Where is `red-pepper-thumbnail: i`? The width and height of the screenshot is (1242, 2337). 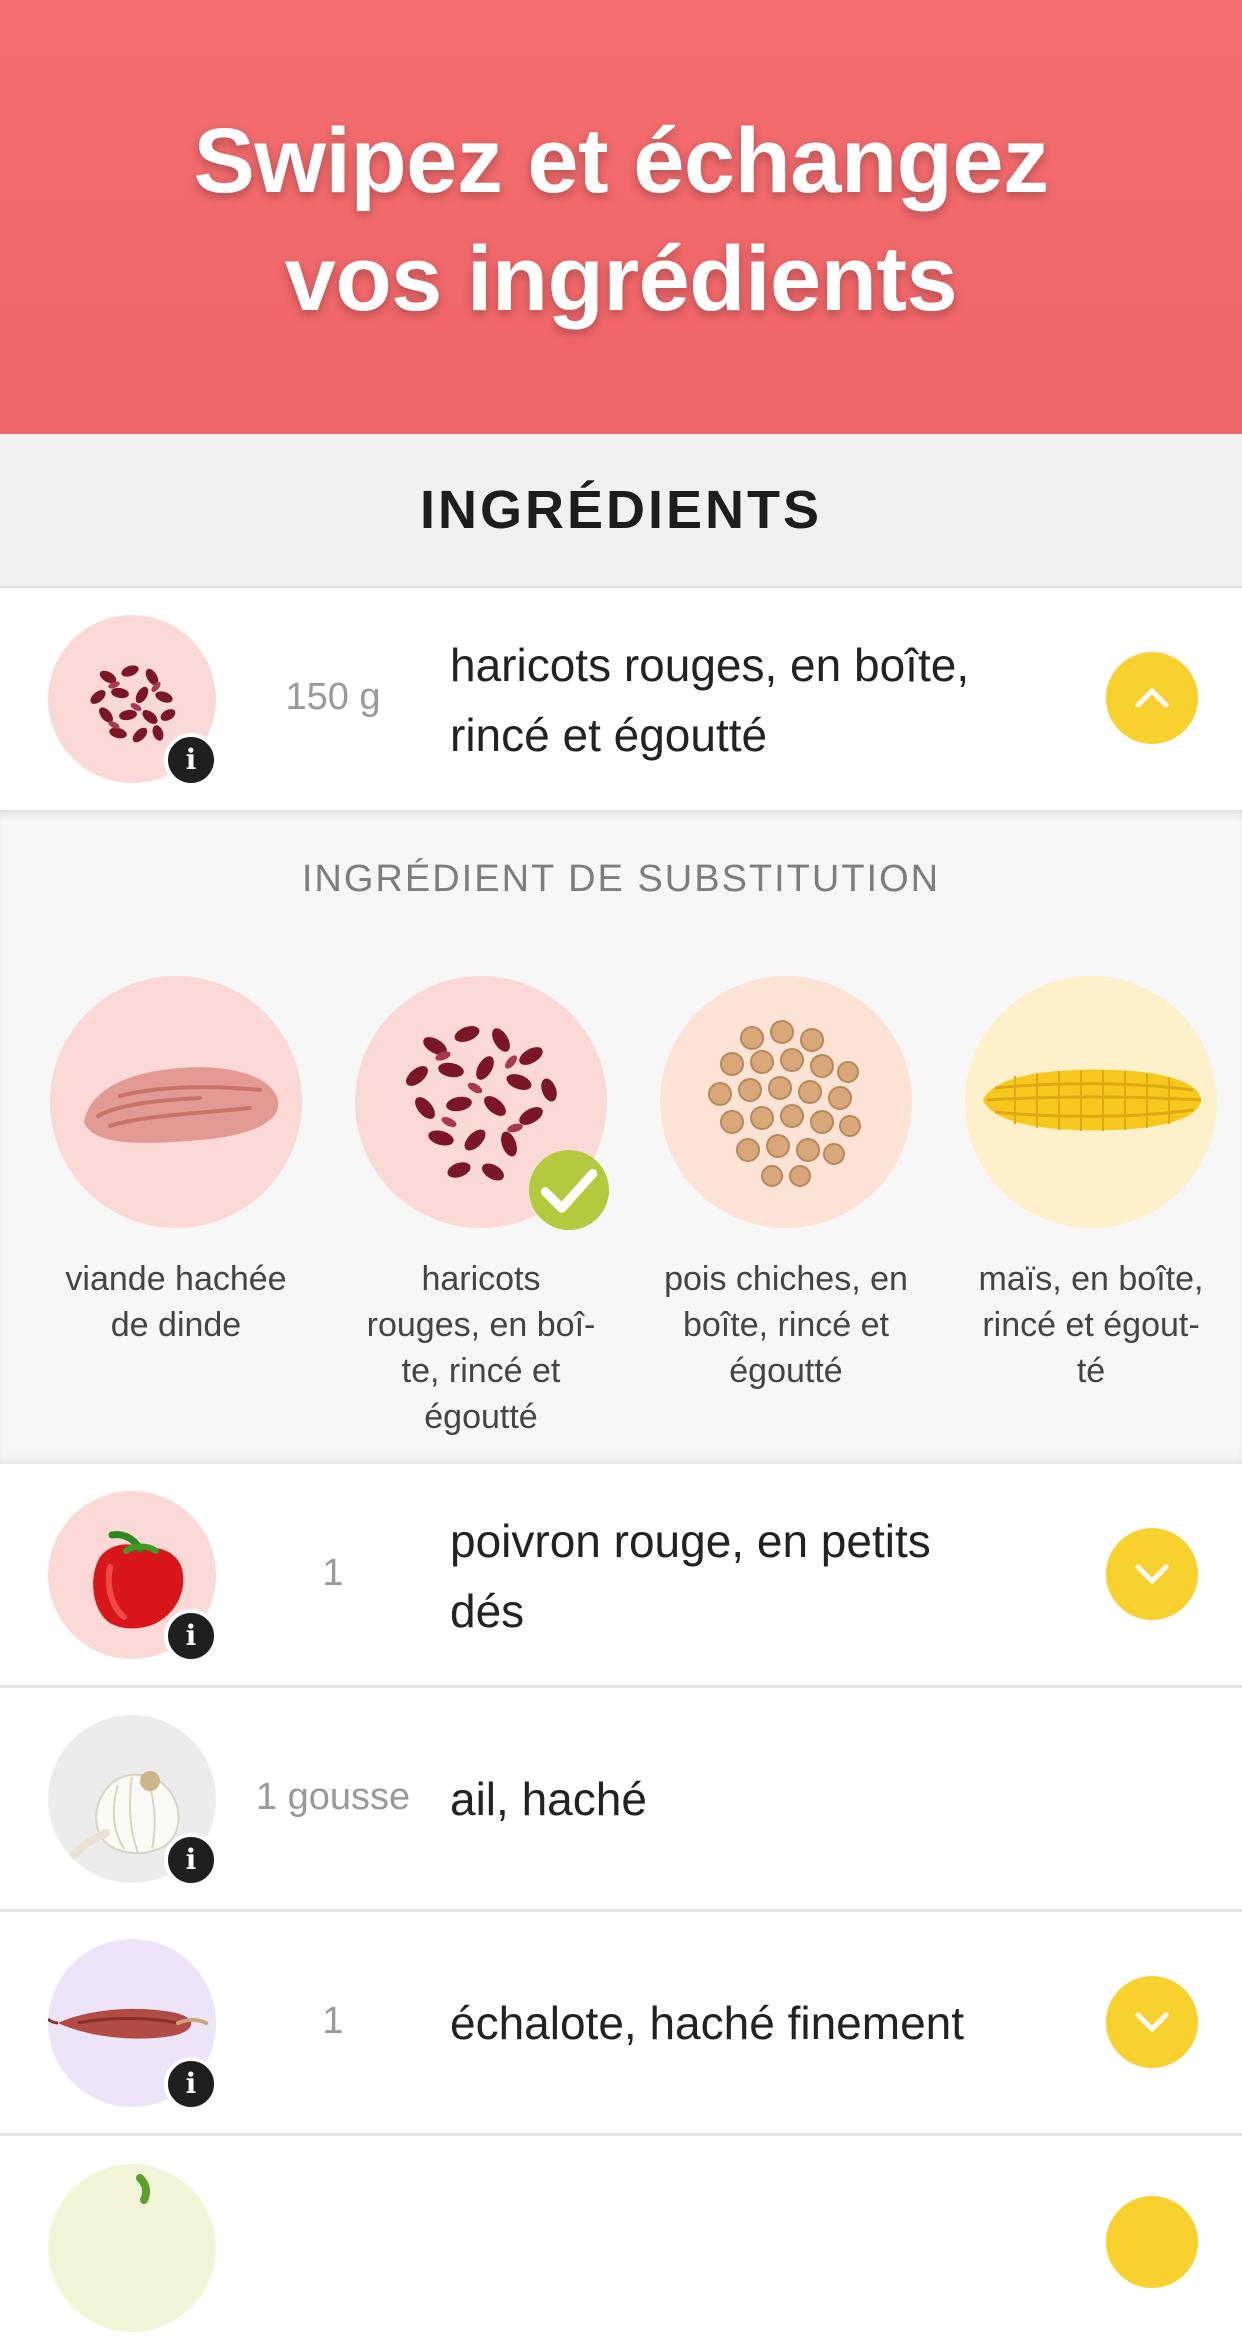
red-pepper-thumbnail: i is located at coordinates (133, 1577).